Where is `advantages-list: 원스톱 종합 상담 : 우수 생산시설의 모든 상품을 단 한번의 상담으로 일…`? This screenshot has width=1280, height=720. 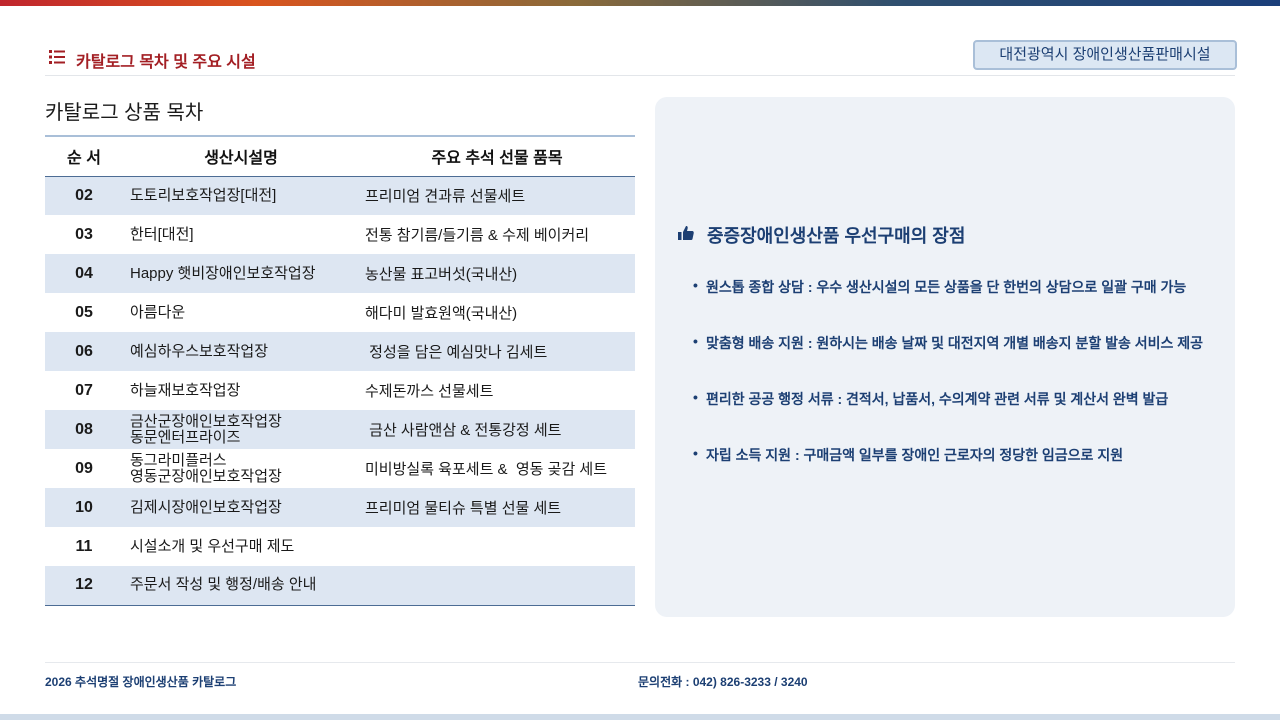
advantages-list: 원스톱 종합 상담 : 우수 생산시설의 모든 상품을 단 한번의 상담으로 일… is located at coordinates (958, 389).